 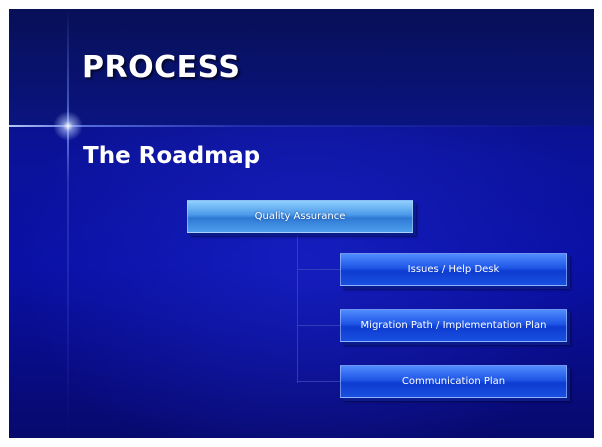 I want to click on vertical-accent-line, so click(x=68, y=223).